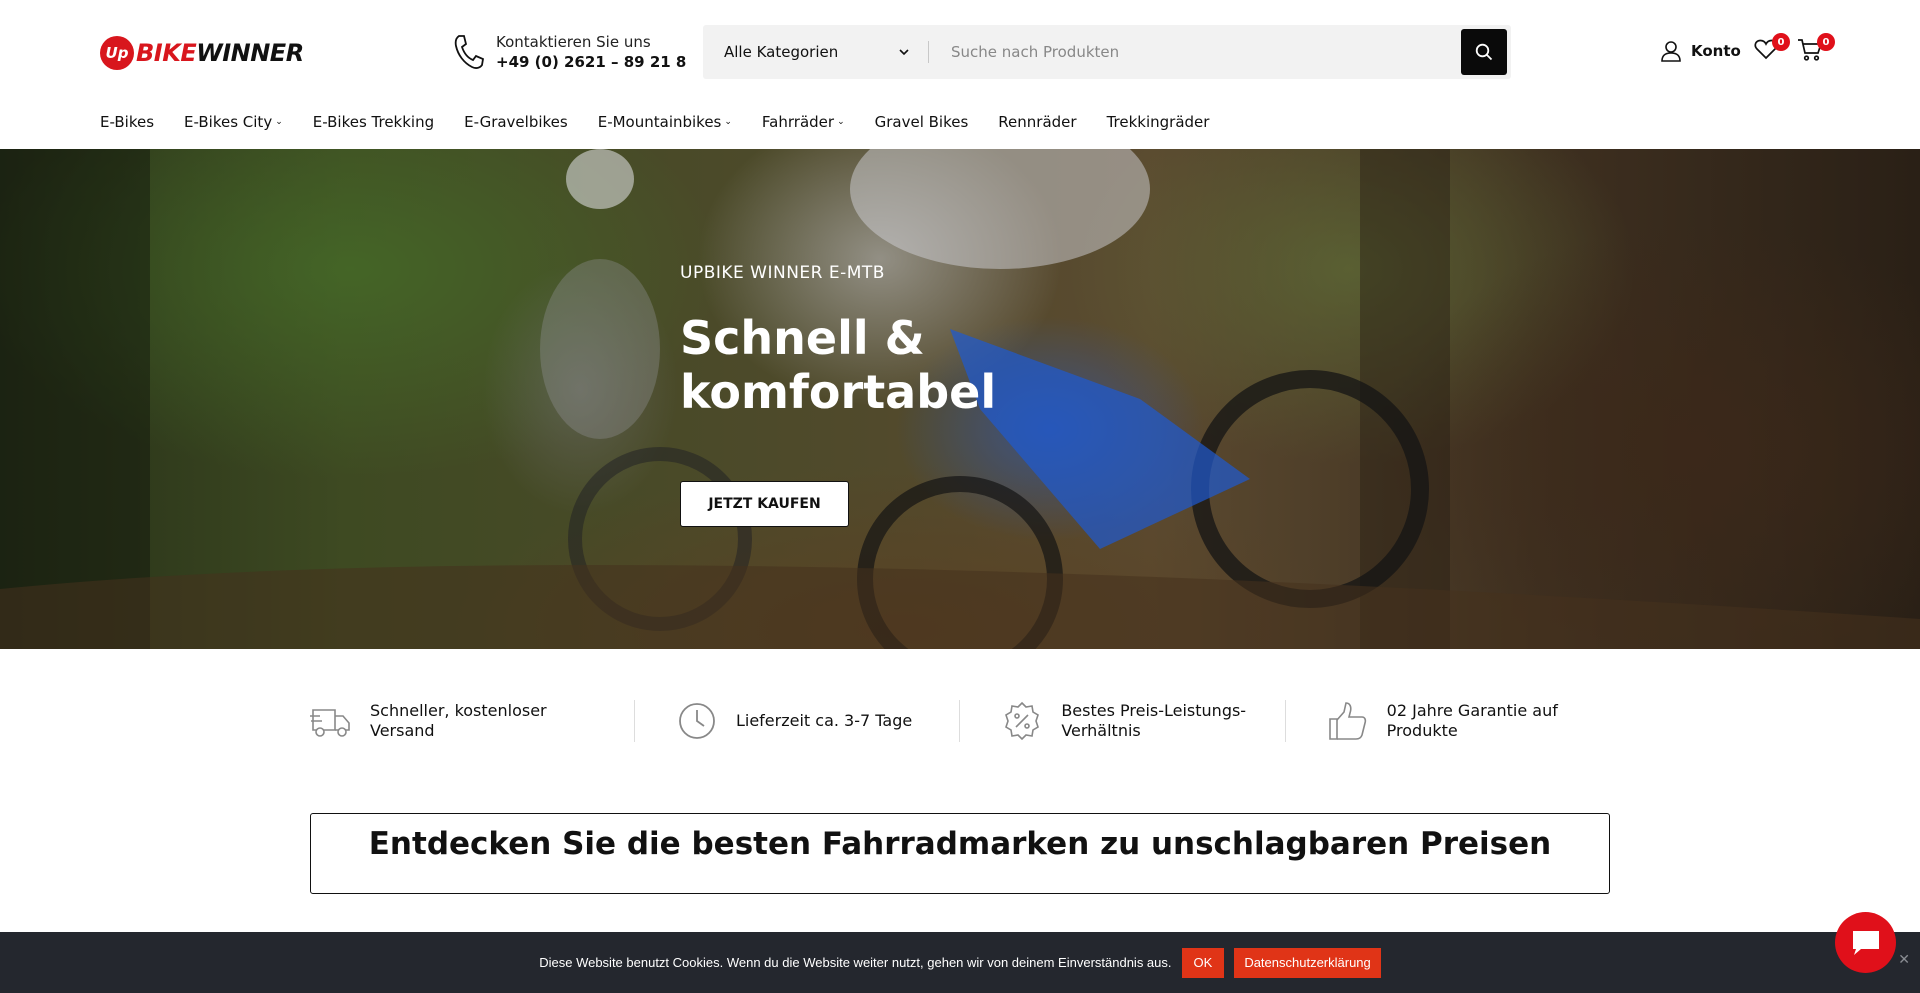  Describe the element at coordinates (1826, 42) in the screenshot. I see `cart-count-badge: 0` at that location.